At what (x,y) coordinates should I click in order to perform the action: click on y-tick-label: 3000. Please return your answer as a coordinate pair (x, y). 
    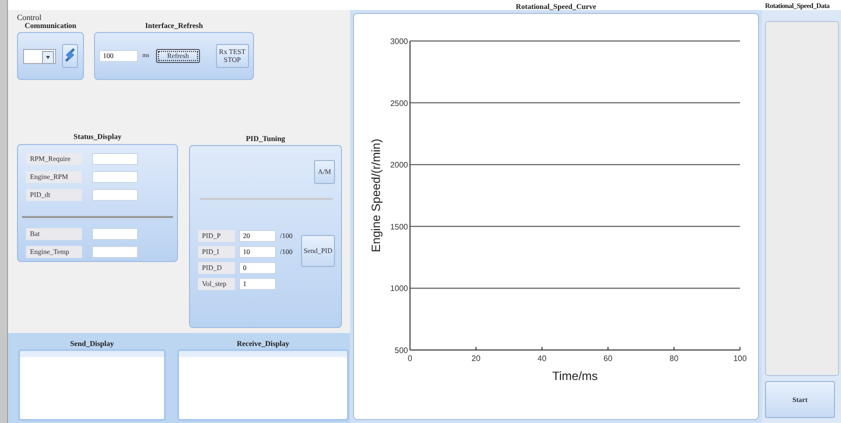
    Looking at the image, I should click on (399, 41).